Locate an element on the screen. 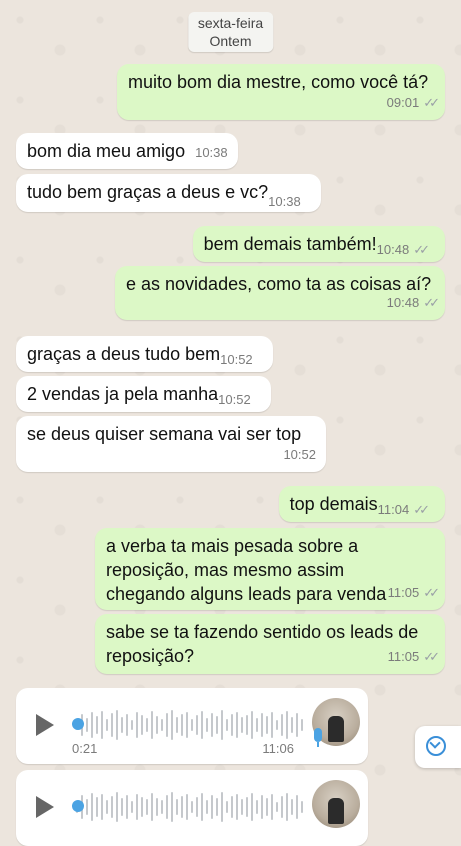 The height and width of the screenshot is (846, 461). message-bubble-incoming: graças a deus tudo bem10:52 is located at coordinates (144, 354).